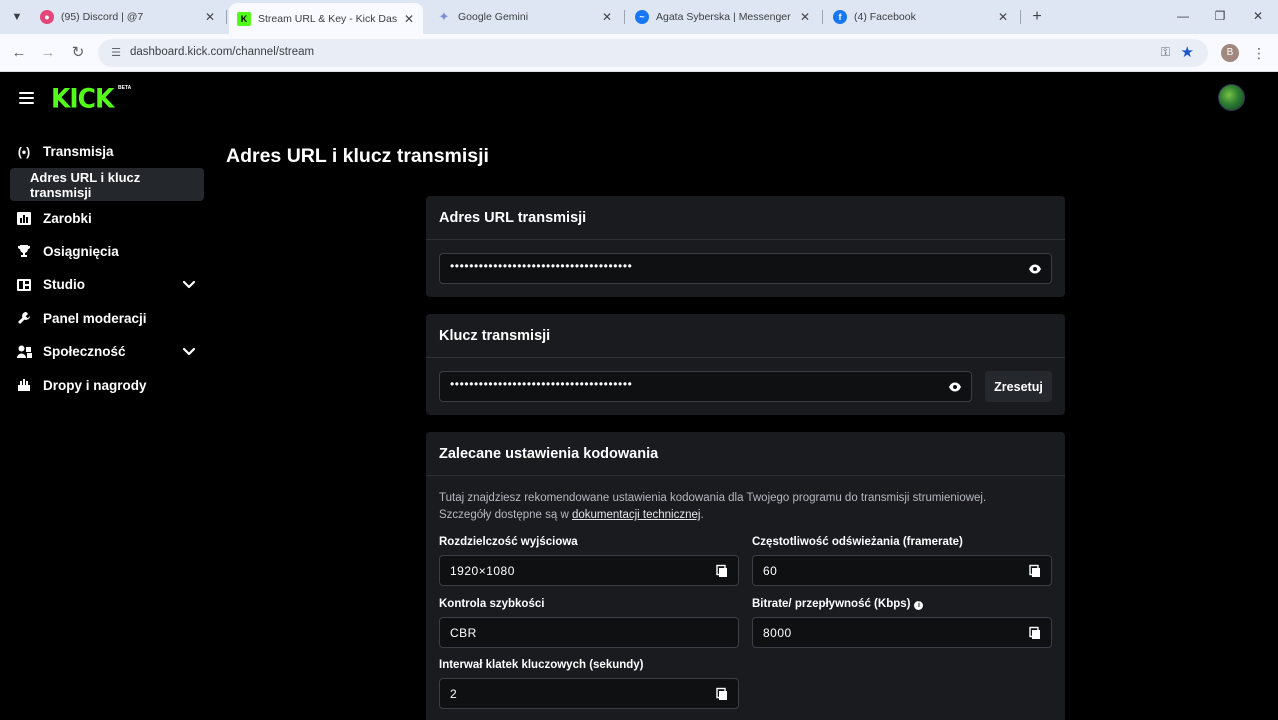 This screenshot has height=720, width=1278. I want to click on sidebar-item-label: Transmisja, so click(78, 152).